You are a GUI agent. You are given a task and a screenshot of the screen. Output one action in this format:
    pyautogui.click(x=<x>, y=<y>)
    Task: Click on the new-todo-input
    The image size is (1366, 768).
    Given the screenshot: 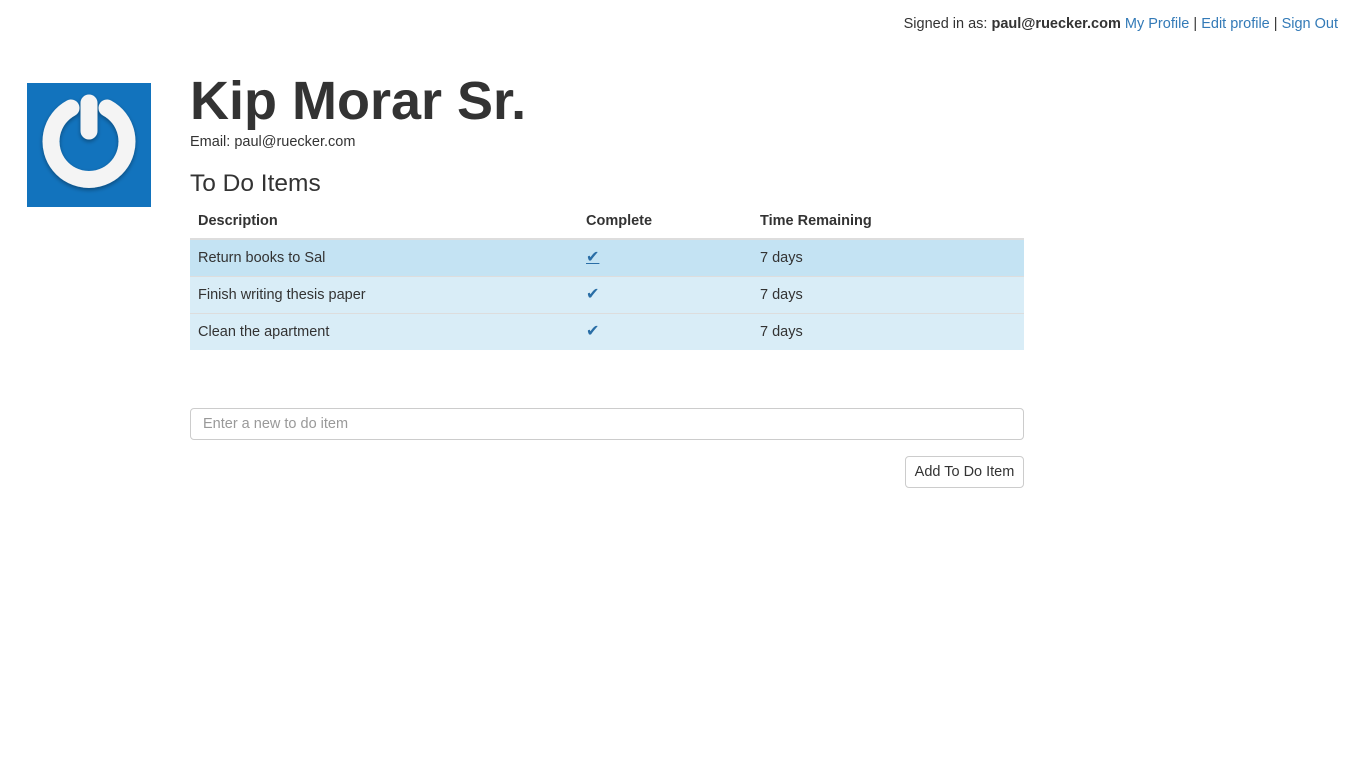 What is the action you would take?
    pyautogui.click(x=607, y=424)
    